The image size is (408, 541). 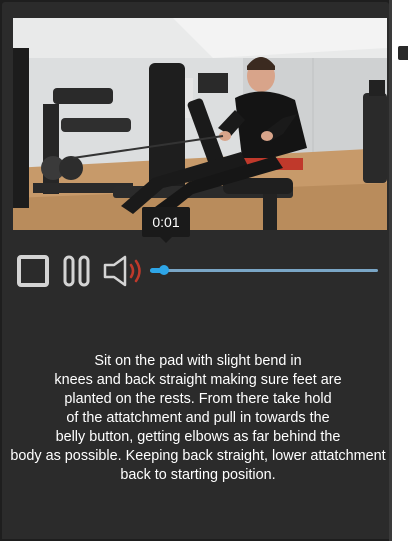 What do you see at coordinates (198, 475) in the screenshot?
I see `description-line: back to starting position.` at bounding box center [198, 475].